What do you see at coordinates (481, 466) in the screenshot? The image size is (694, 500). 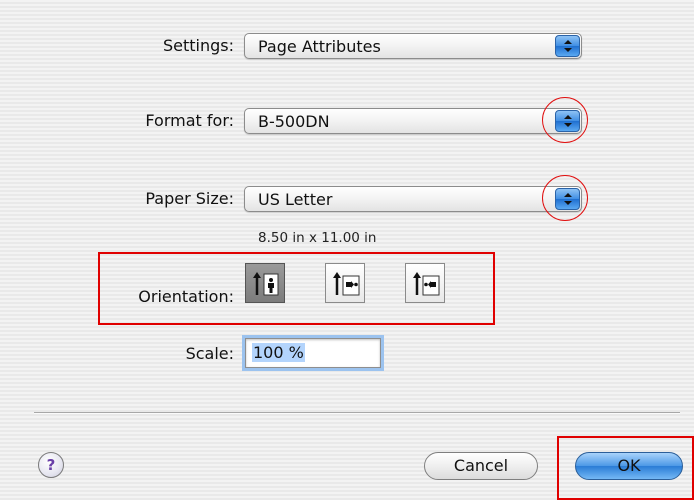 I see `cancel-button: Cancel` at bounding box center [481, 466].